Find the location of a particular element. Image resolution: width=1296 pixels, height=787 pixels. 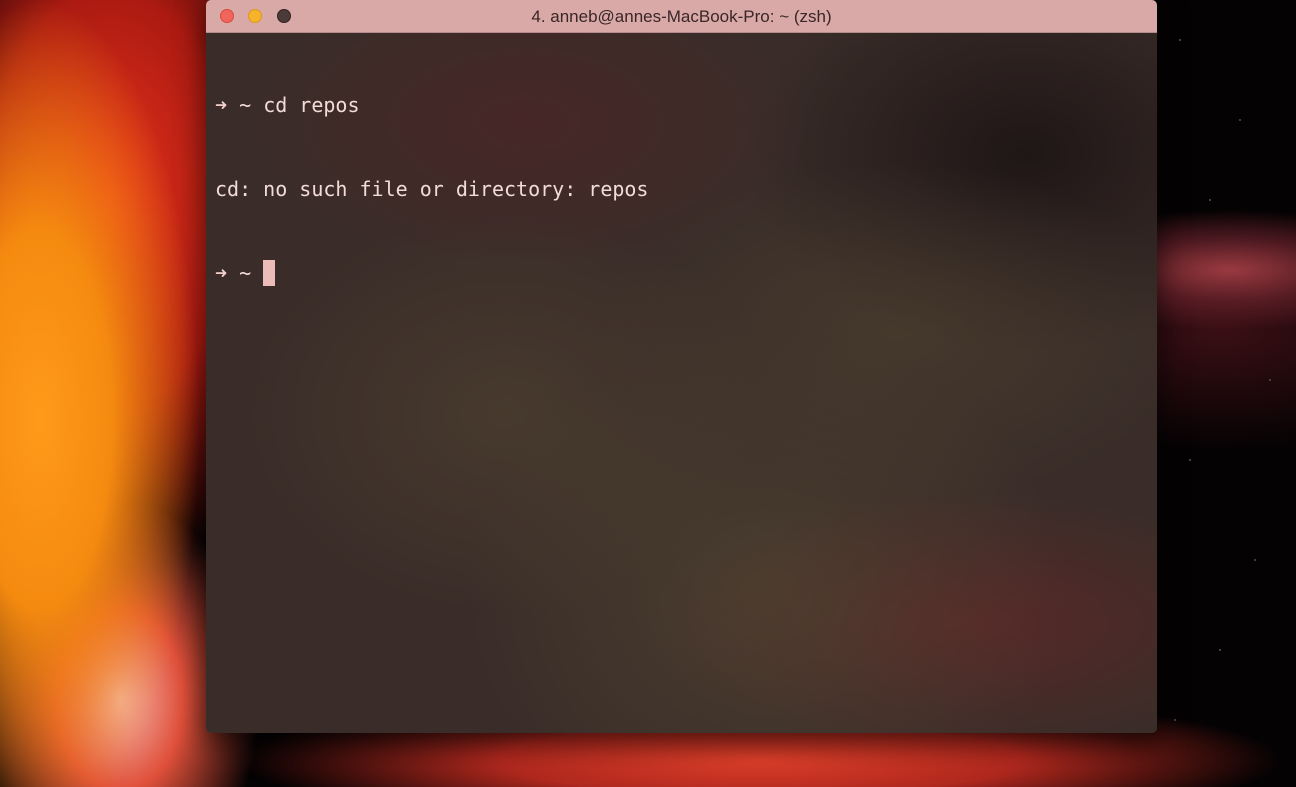

window-title: 4. anneb@annes-MacBook-Pro: ~ (zsh) is located at coordinates (681, 16).